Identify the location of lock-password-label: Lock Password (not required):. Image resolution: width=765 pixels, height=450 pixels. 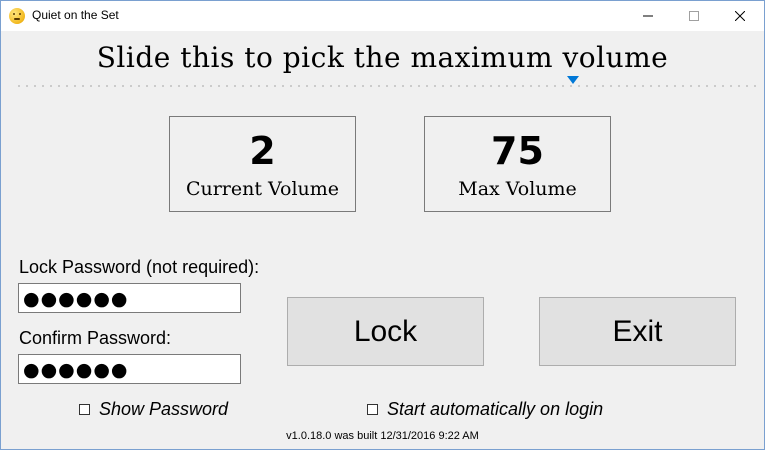
(139, 267).